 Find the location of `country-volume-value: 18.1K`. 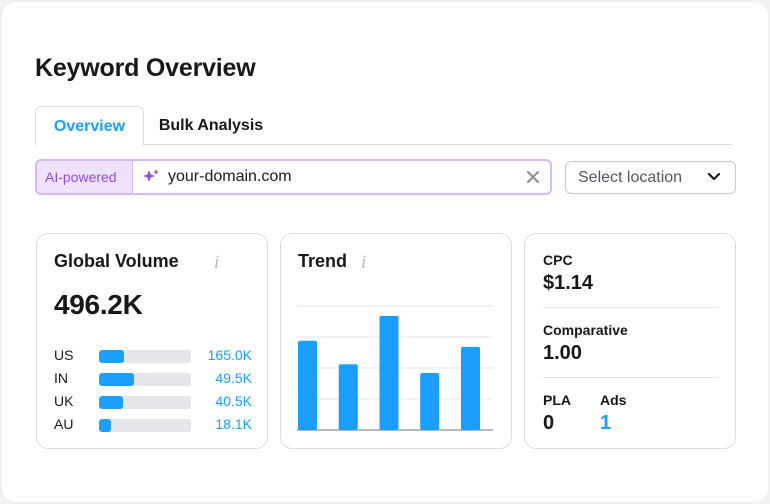

country-volume-value: 18.1K is located at coordinates (233, 424).